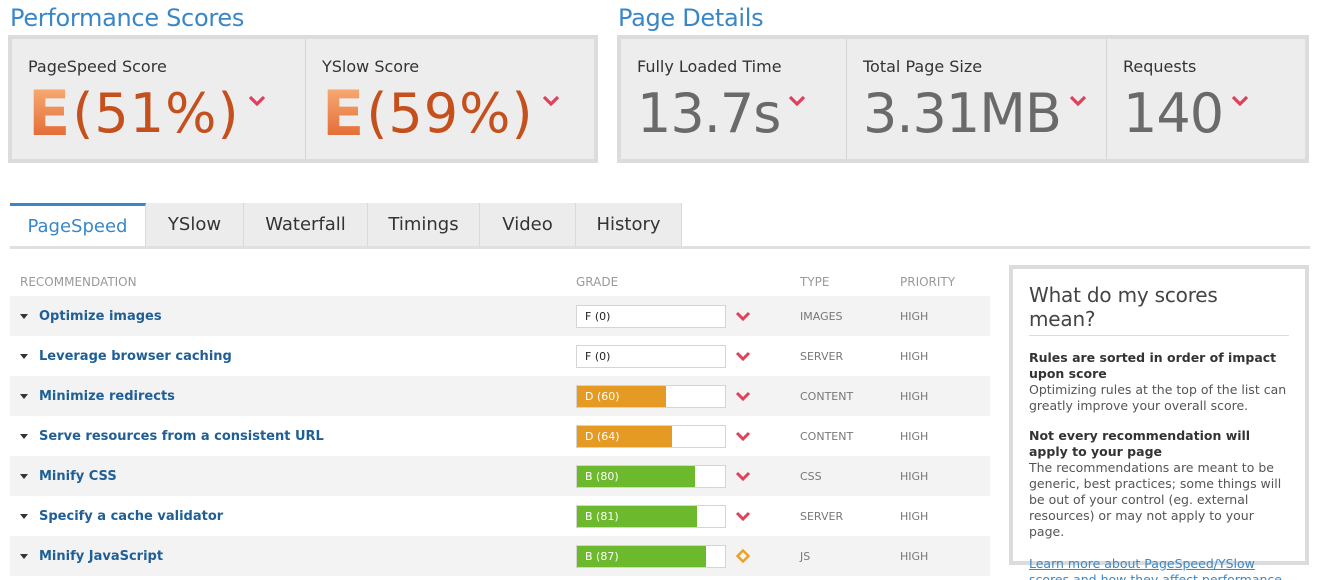  Describe the element at coordinates (78, 476) in the screenshot. I see `recommendation-link: Minify CSS` at that location.